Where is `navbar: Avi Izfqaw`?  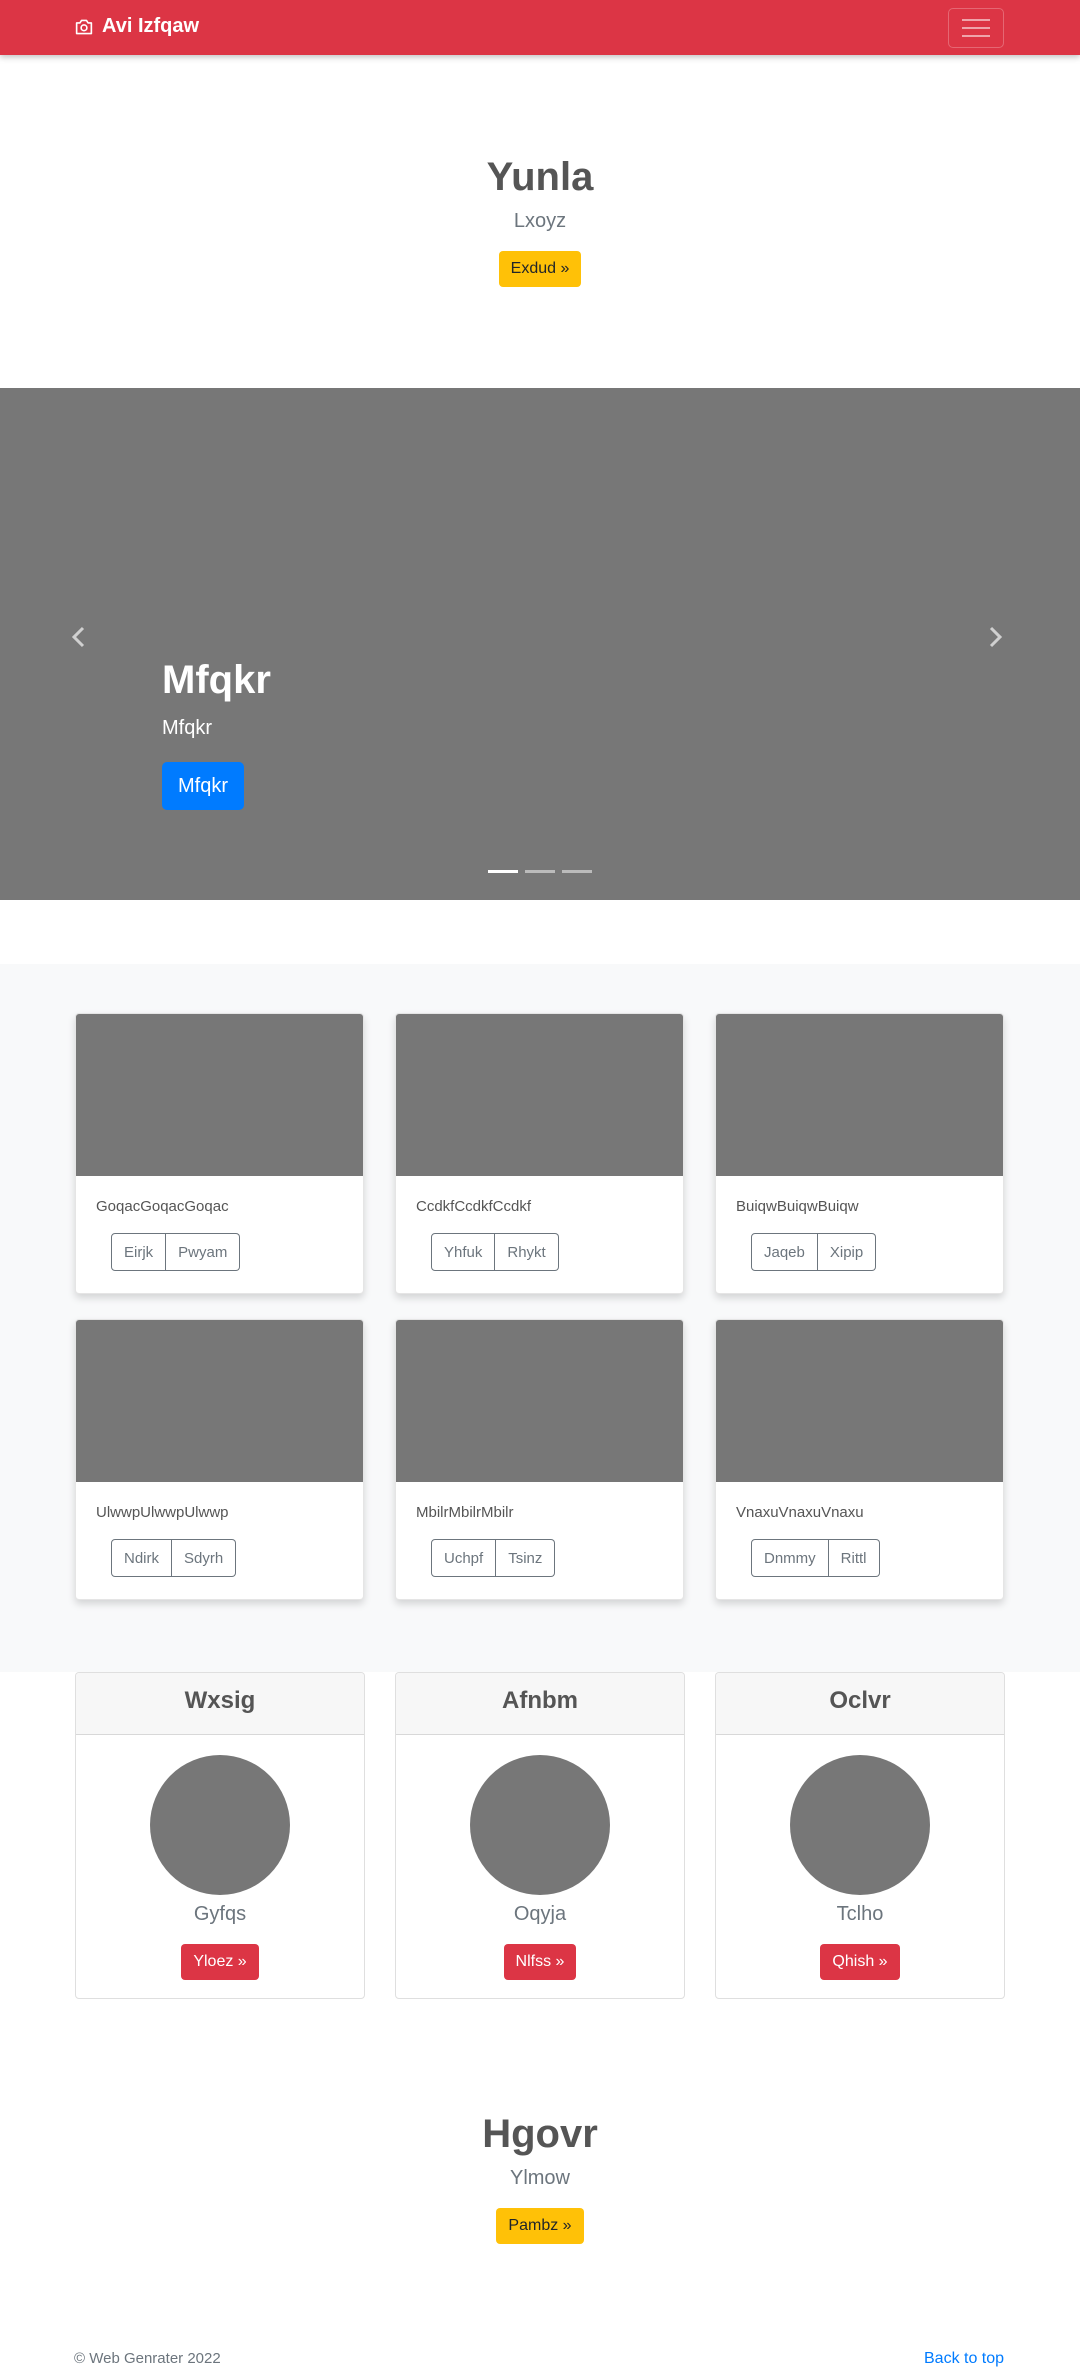 navbar: Avi Izfqaw is located at coordinates (540, 27).